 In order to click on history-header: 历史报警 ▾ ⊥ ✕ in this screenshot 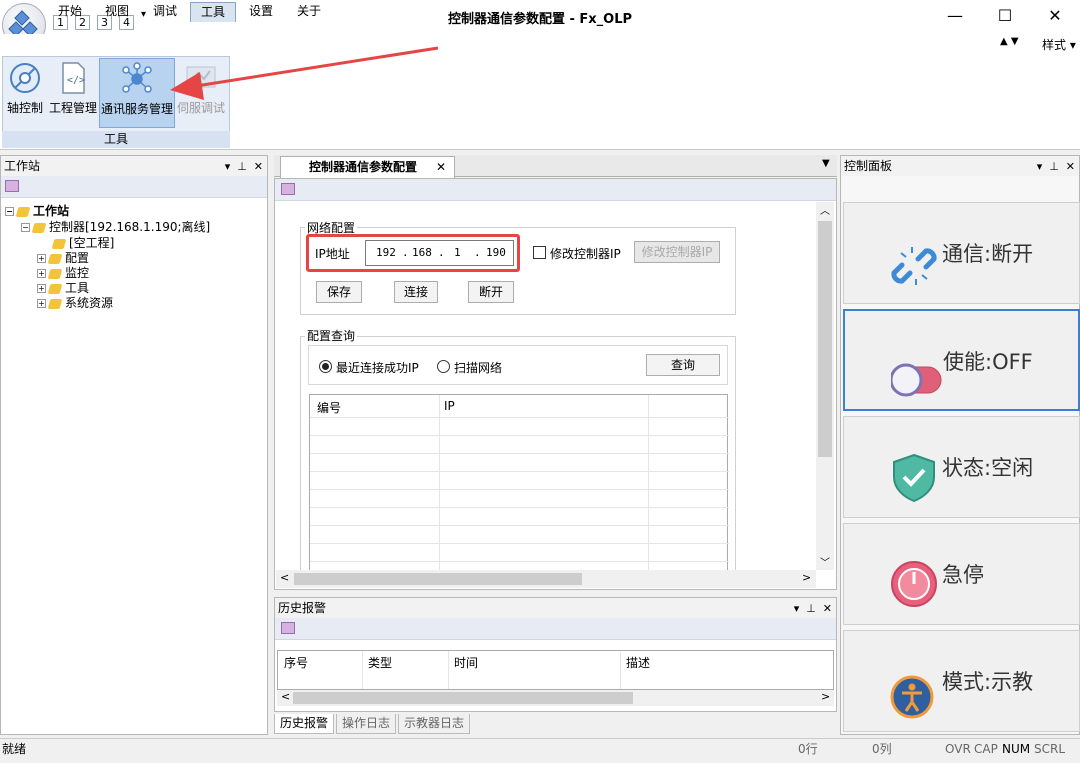, I will do `click(555, 608)`.